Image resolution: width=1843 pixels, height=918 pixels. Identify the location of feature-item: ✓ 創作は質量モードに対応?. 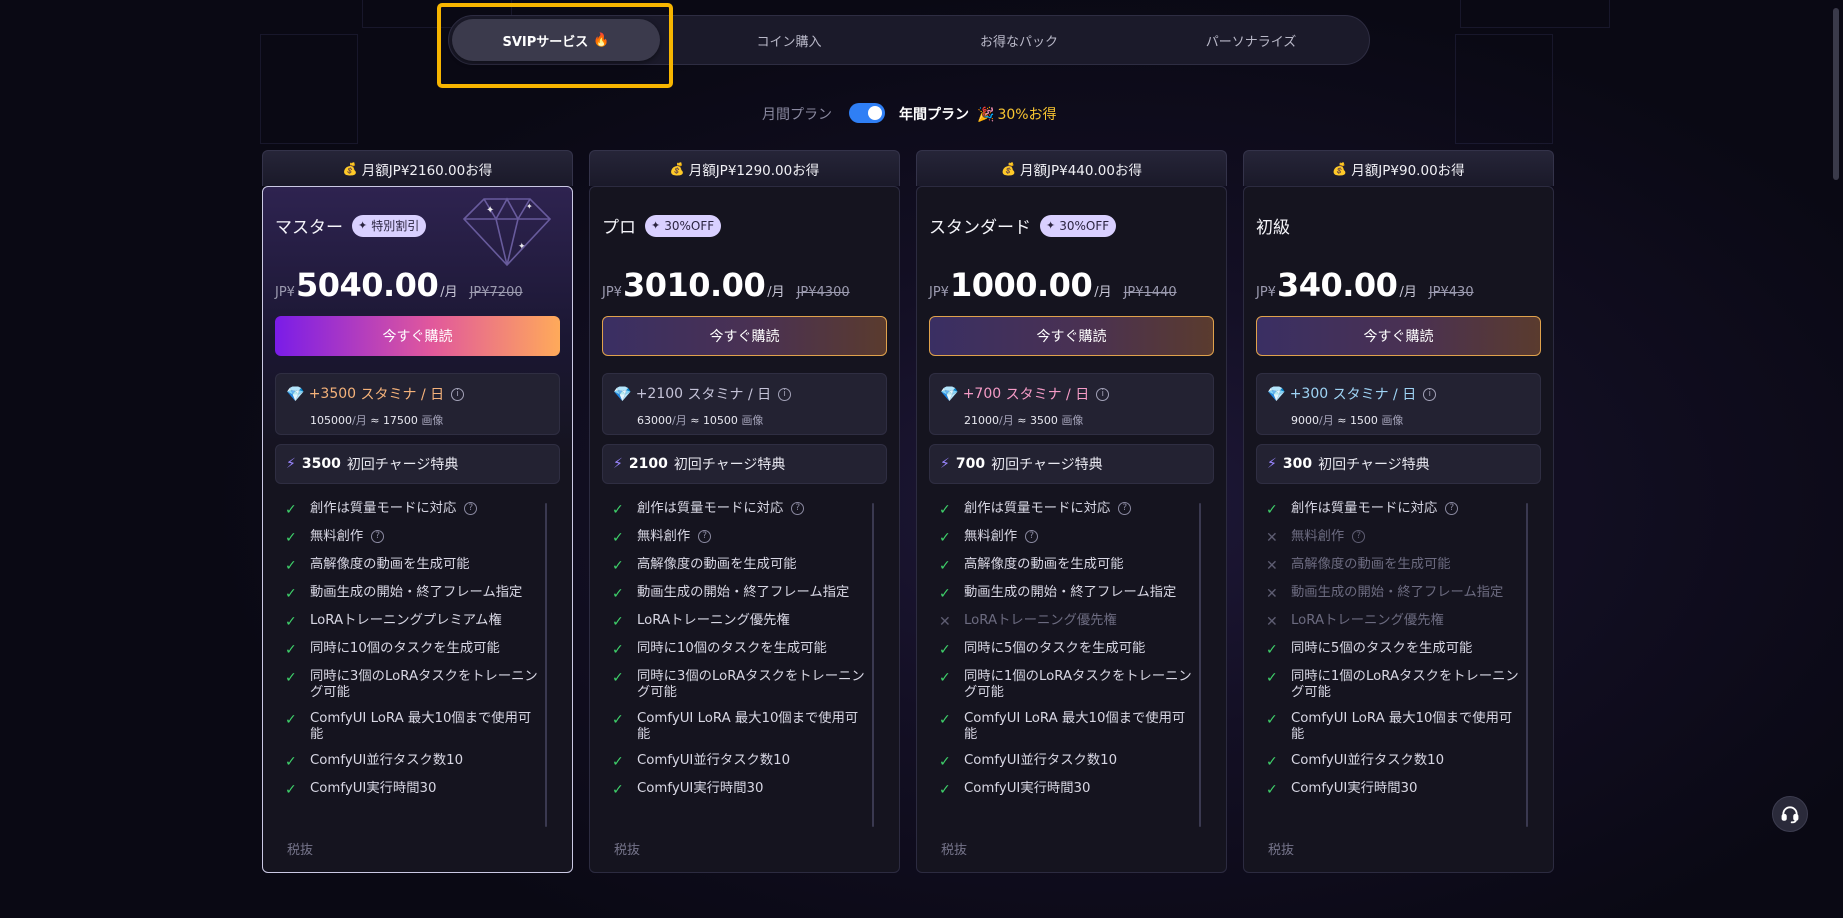
(1398, 510).